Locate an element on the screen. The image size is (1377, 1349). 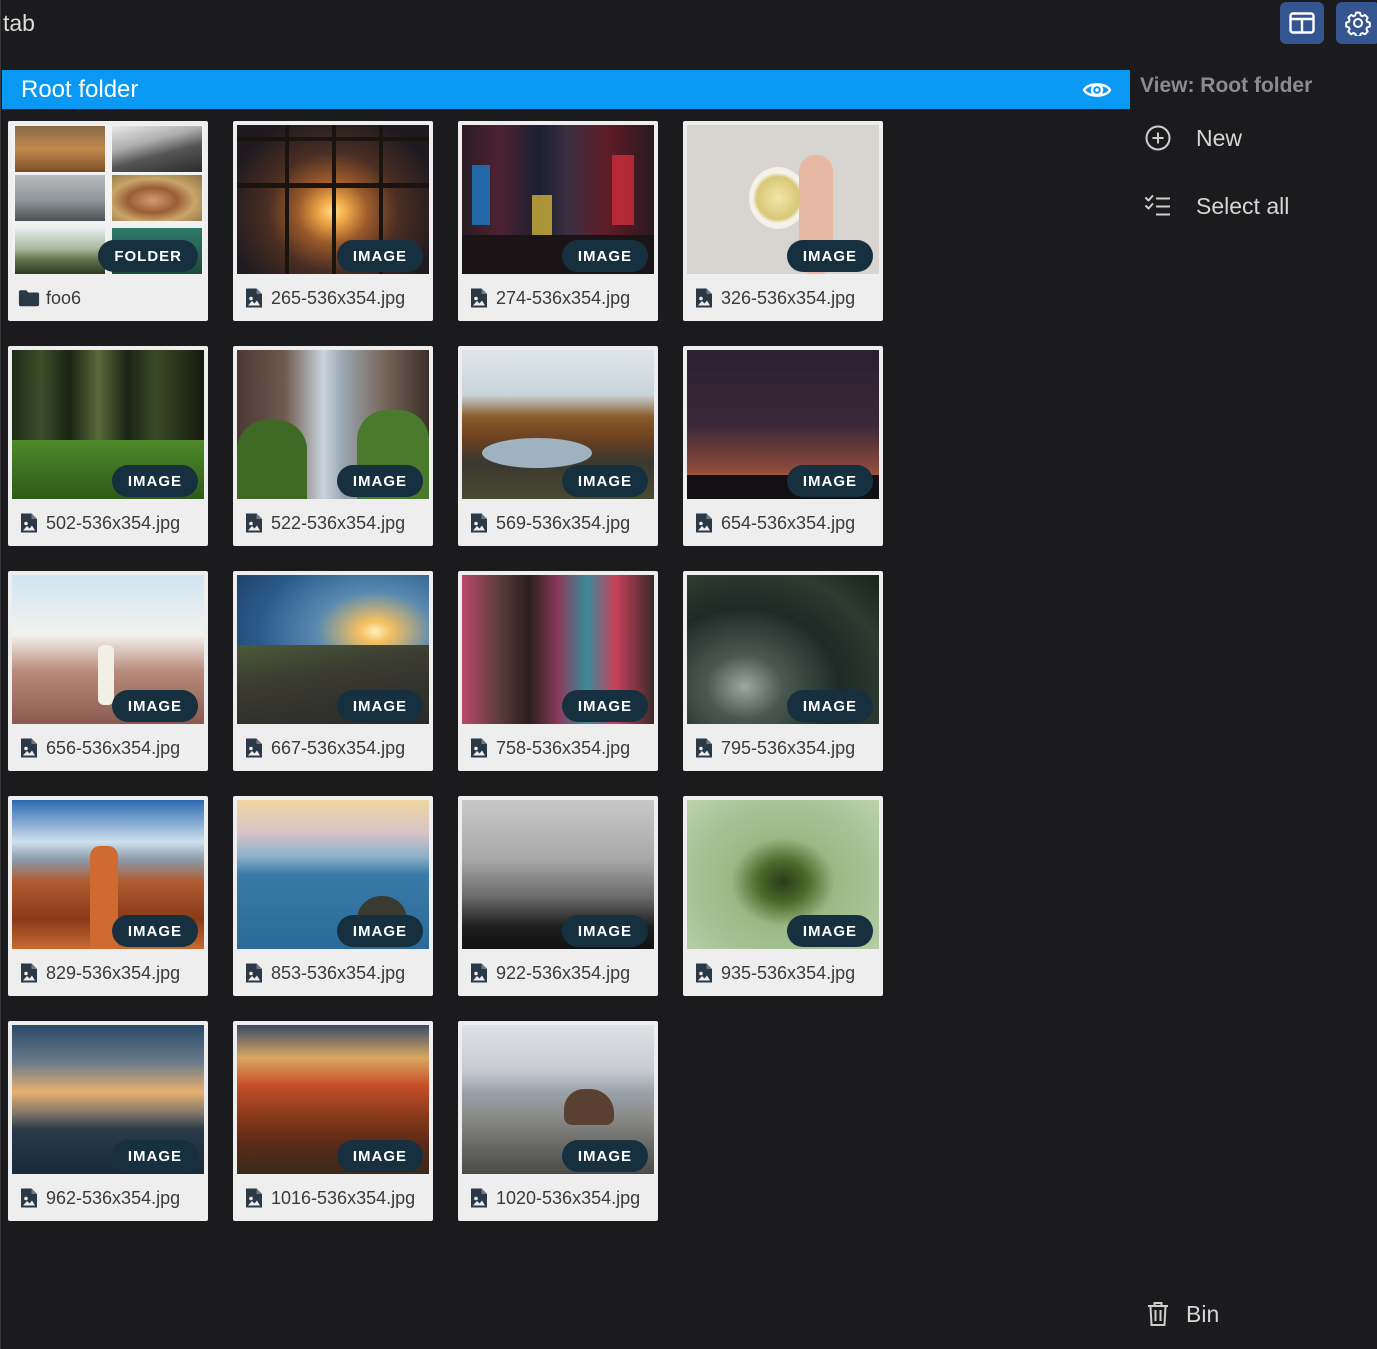
image-card: IMAGE 1020-536x354.jpg is located at coordinates (558, 1121).